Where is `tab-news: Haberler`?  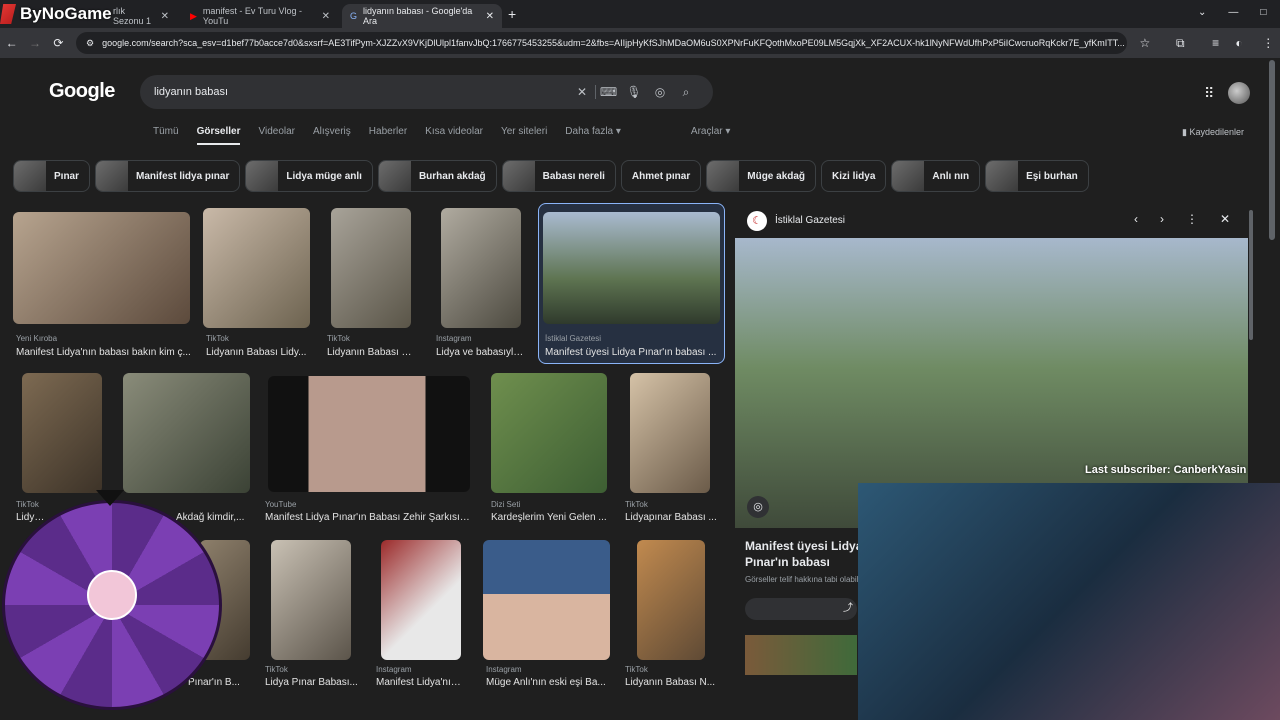
tab-news: Haberler is located at coordinates (388, 135).